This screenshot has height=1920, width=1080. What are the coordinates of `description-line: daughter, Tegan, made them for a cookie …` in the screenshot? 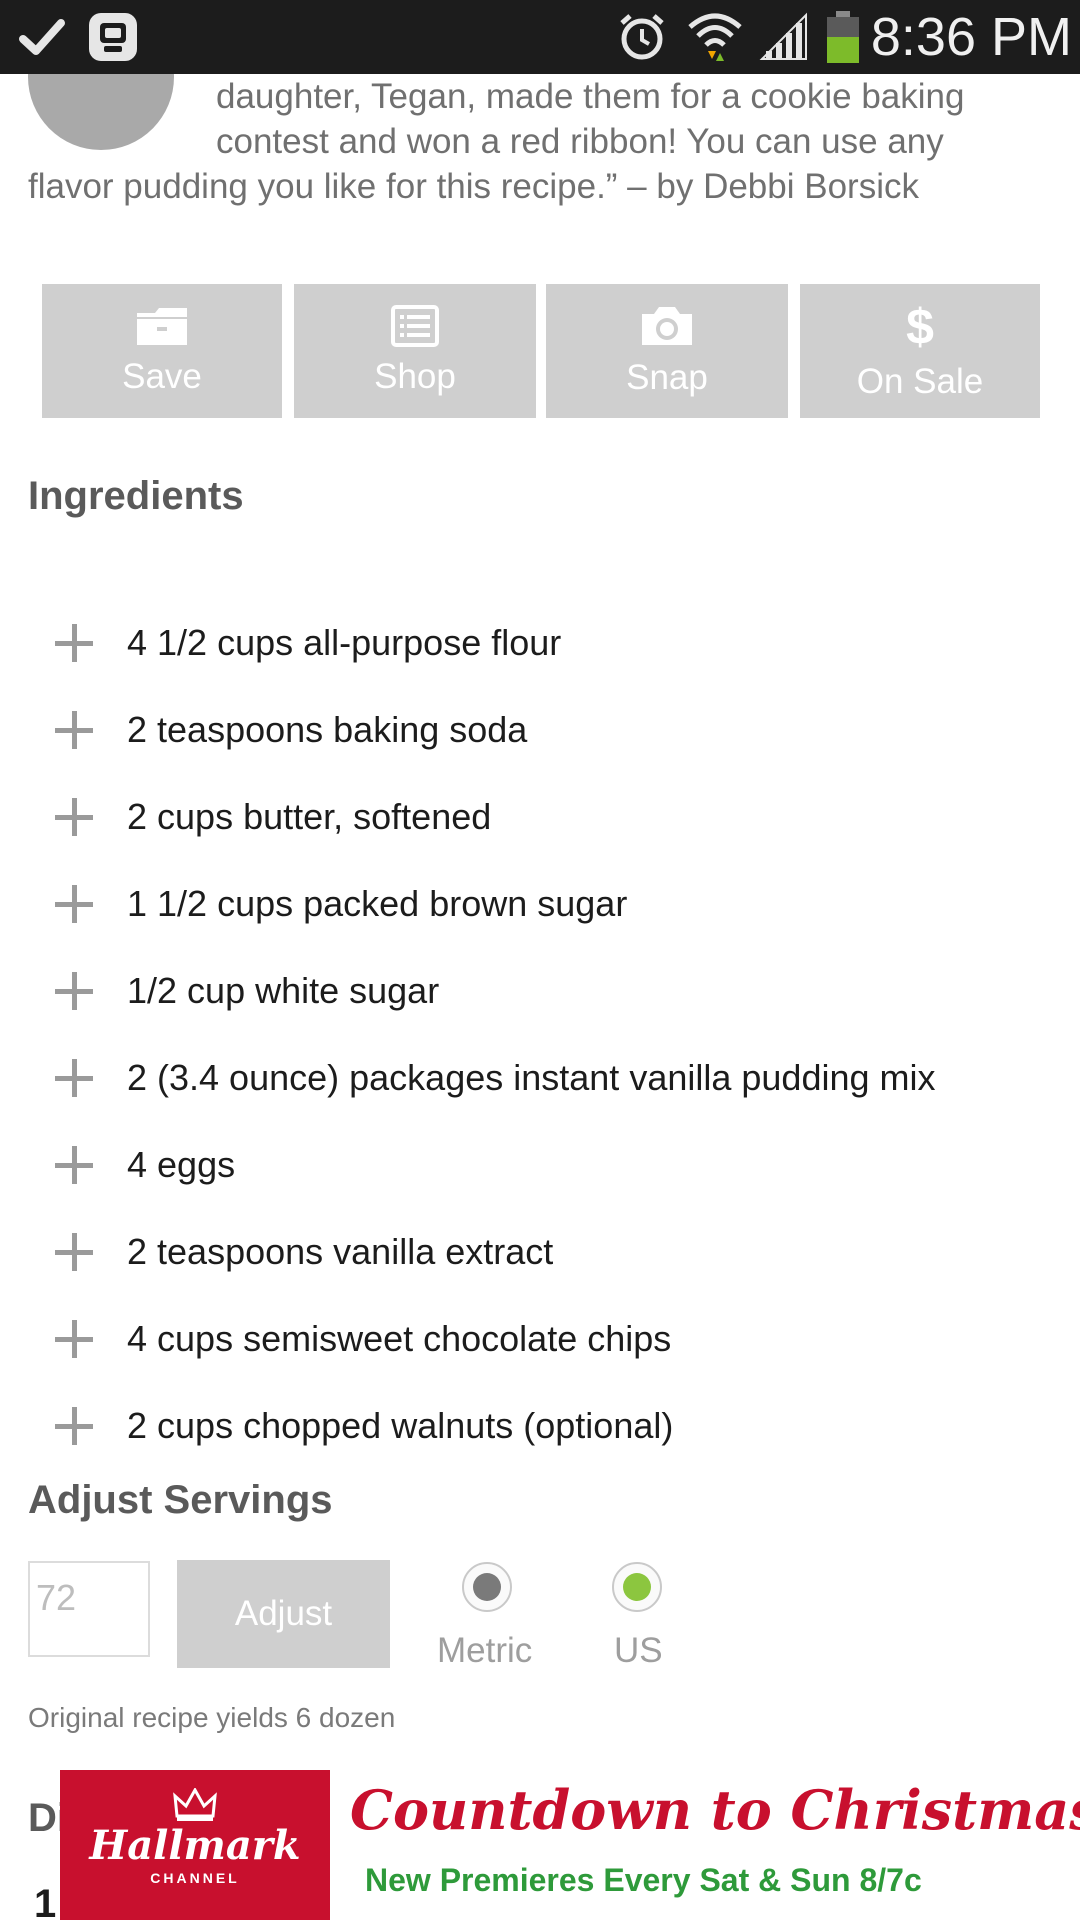 It's located at (590, 96).